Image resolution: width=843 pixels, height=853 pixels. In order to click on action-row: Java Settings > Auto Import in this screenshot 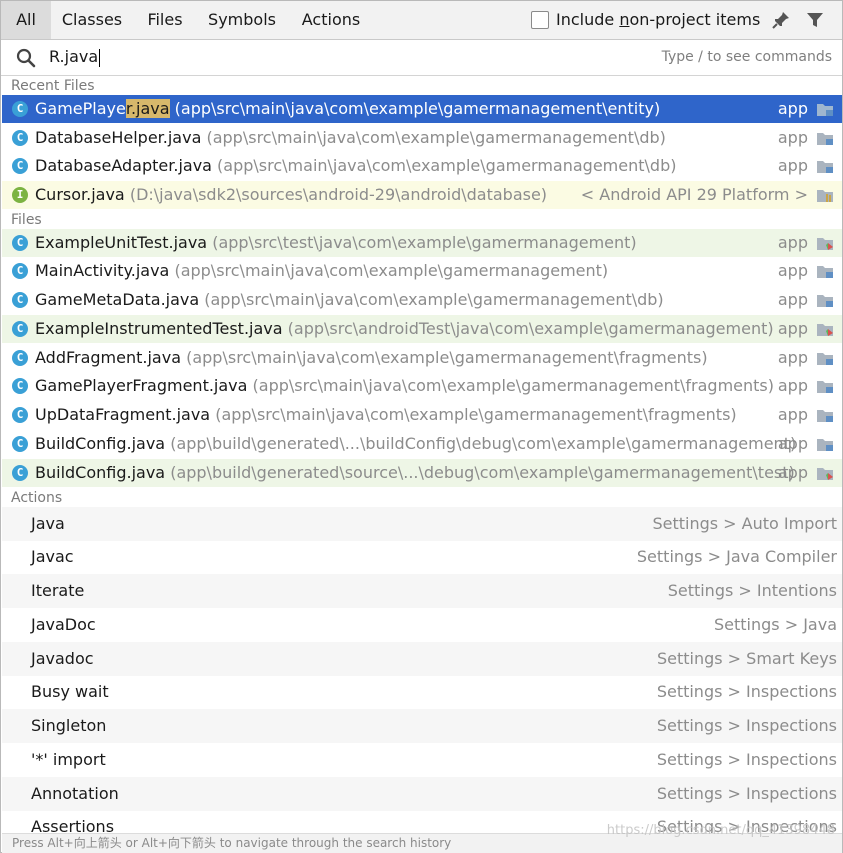, I will do `click(422, 524)`.